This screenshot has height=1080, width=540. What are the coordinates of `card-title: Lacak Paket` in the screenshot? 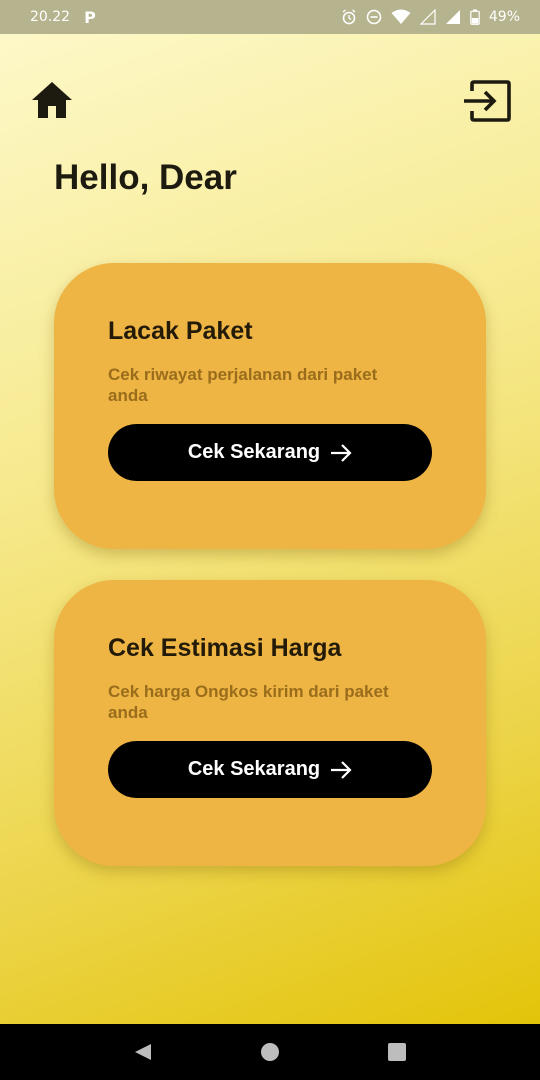 It's located at (180, 331).